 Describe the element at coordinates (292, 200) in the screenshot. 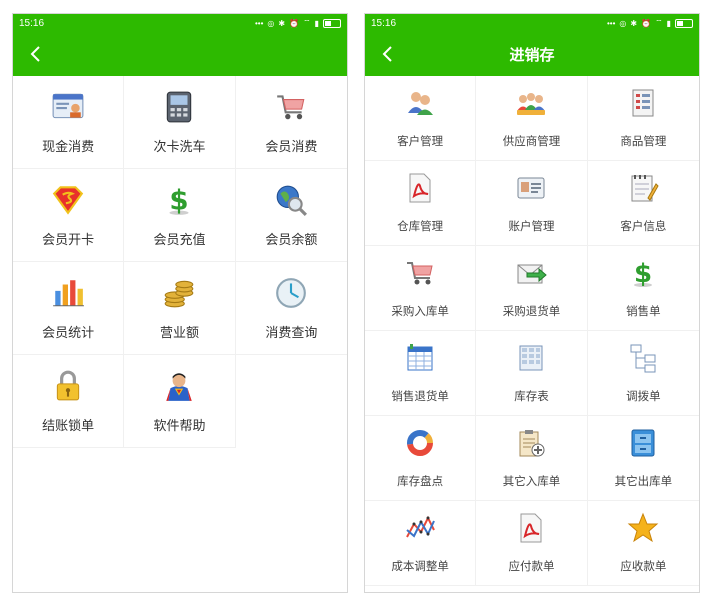

I see `globe-search-icon` at that location.